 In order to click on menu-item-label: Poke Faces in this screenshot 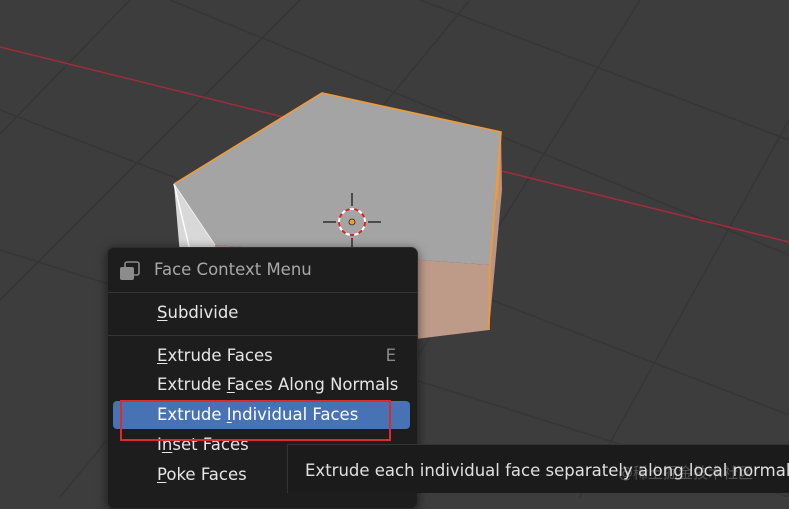, I will do `click(202, 474)`.